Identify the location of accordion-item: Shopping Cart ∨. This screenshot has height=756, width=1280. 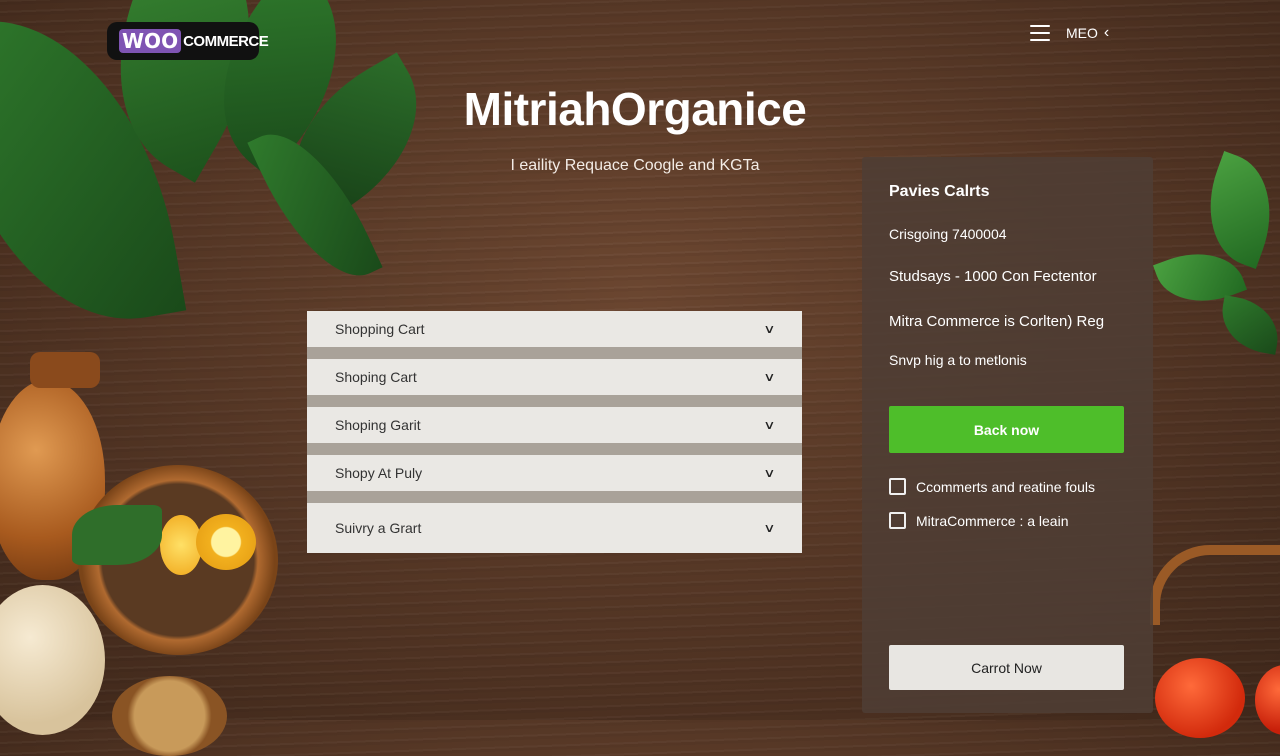
(554, 335).